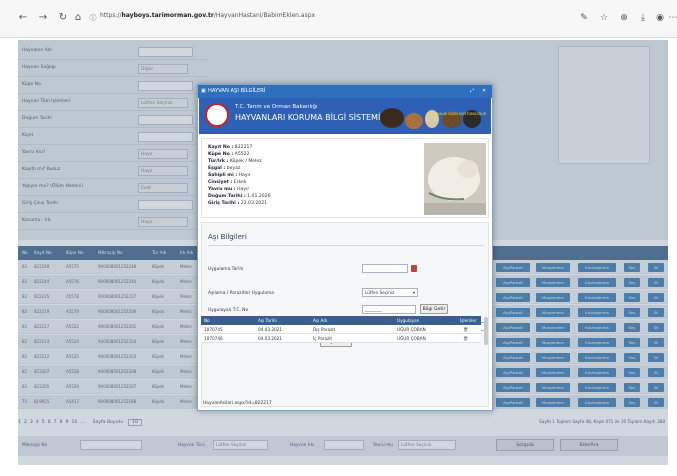 The image size is (677, 476). Describe the element at coordinates (276, 107) in the screenshot. I see `ministry-name: T.C. Tarım ve Orman Bakanlığı` at that location.